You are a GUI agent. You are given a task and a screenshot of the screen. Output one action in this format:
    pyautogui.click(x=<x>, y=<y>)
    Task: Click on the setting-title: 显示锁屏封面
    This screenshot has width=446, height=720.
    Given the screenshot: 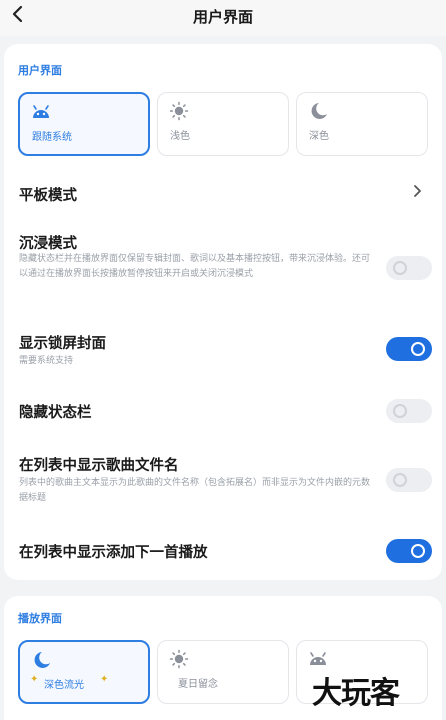 What is the action you would take?
    pyautogui.click(x=62, y=344)
    